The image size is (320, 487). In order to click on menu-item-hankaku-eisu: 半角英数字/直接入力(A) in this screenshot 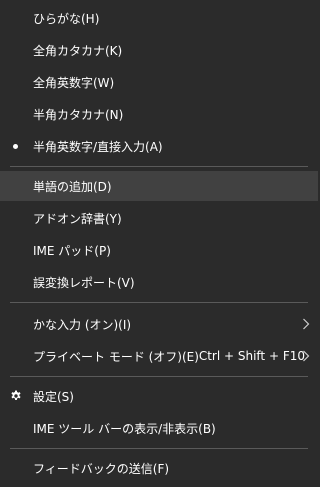, I will do `click(159, 146)`.